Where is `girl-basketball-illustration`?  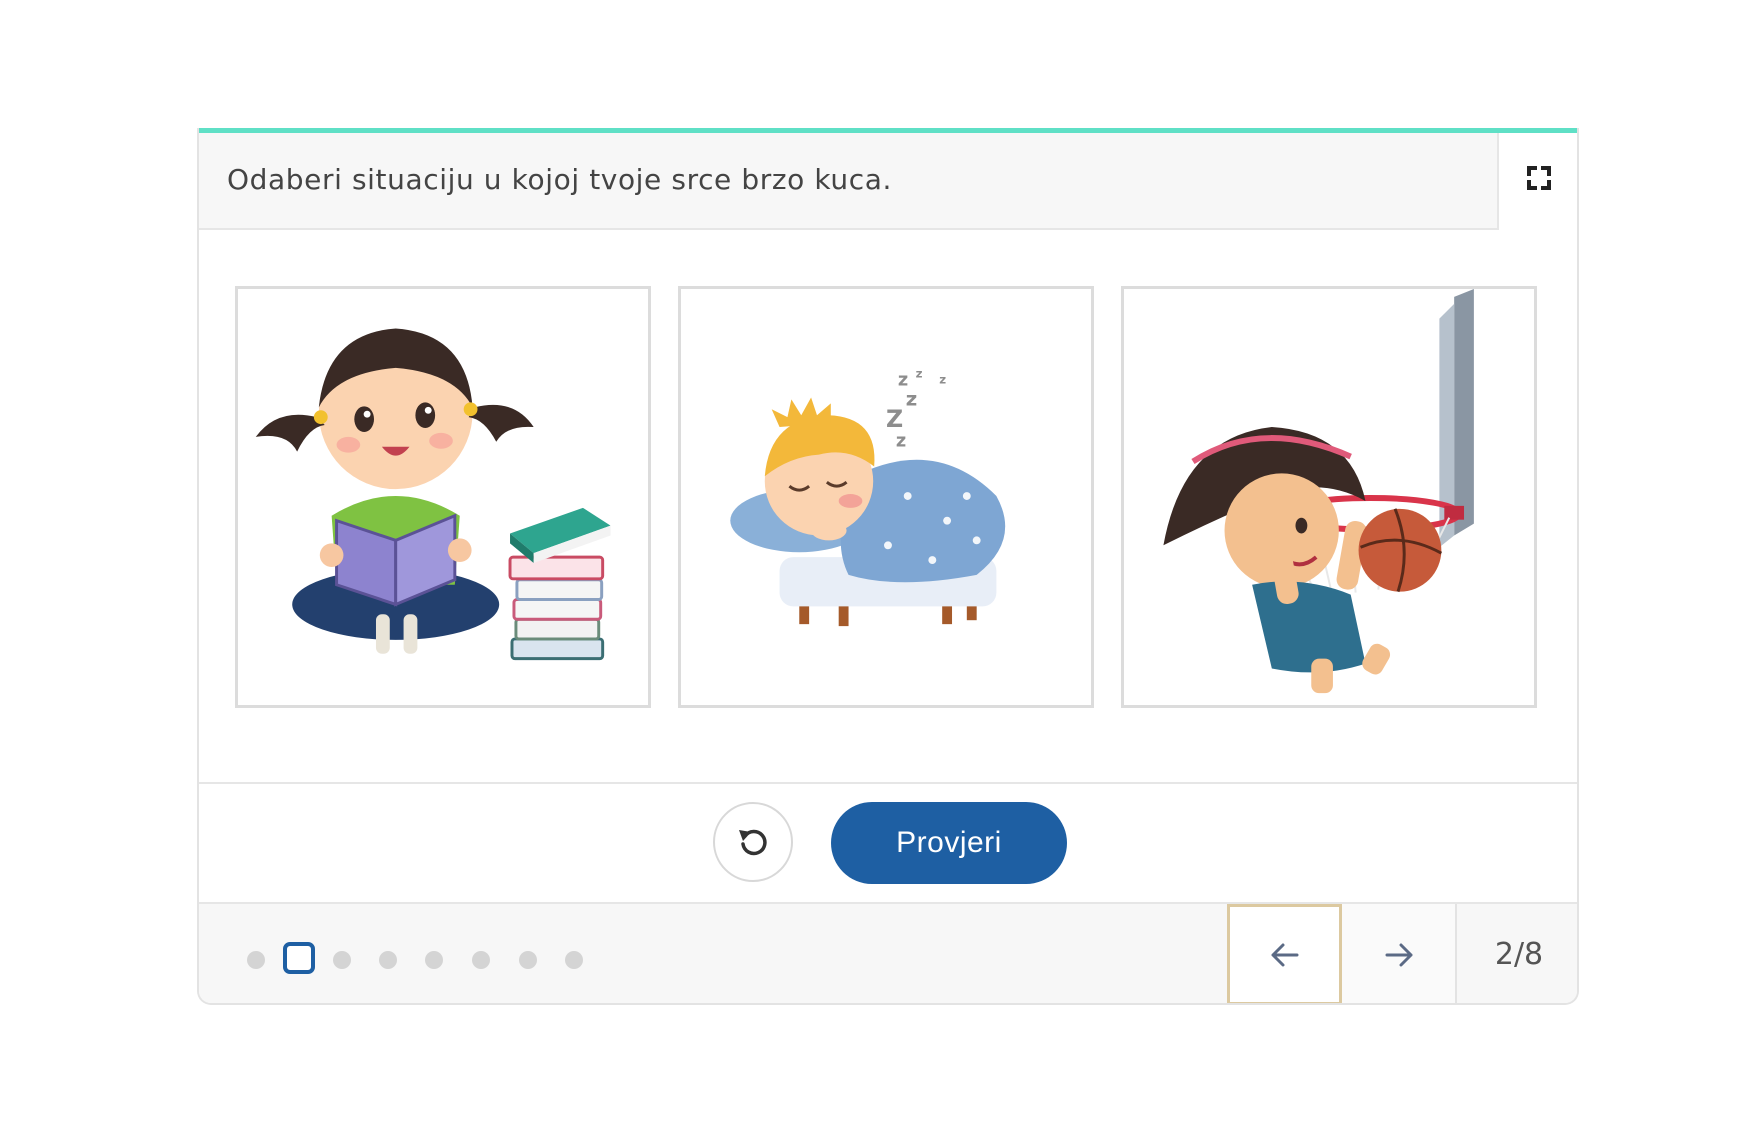 girl-basketball-illustration is located at coordinates (1318, 491).